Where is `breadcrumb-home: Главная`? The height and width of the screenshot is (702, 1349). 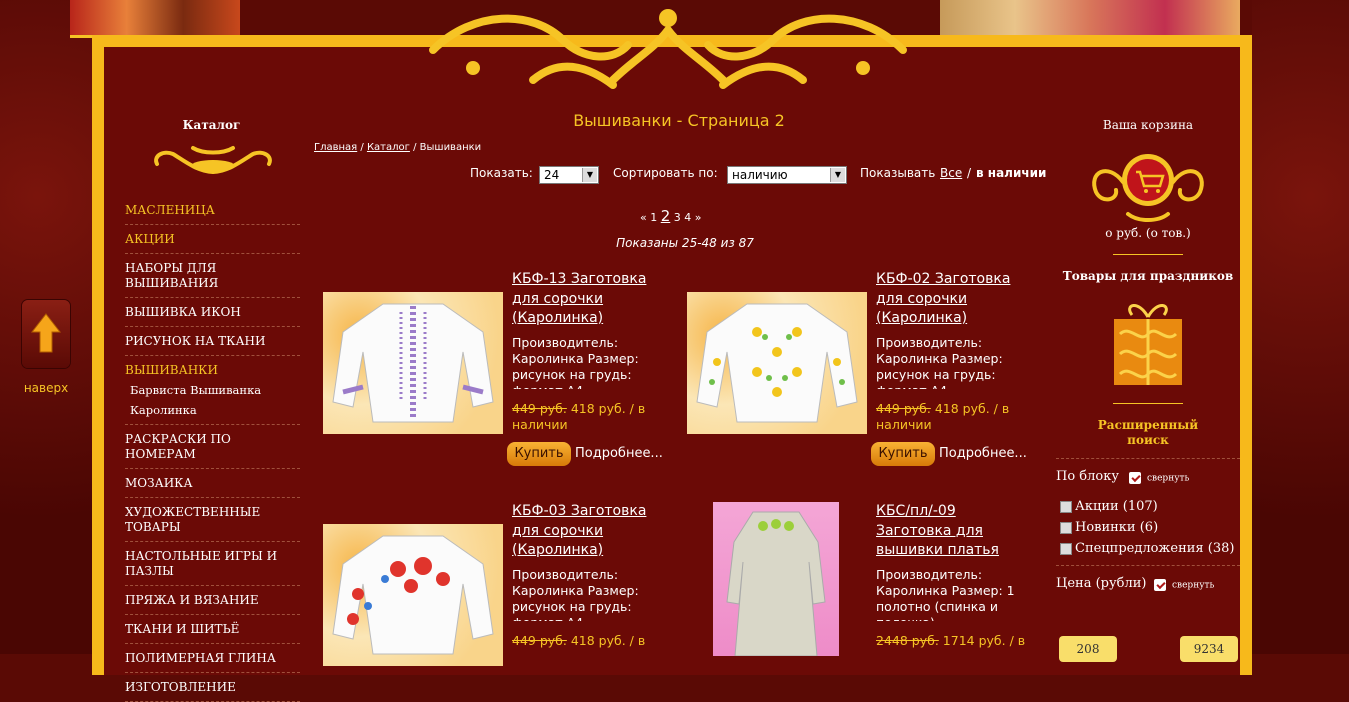
breadcrumb-home: Главная is located at coordinates (335, 147).